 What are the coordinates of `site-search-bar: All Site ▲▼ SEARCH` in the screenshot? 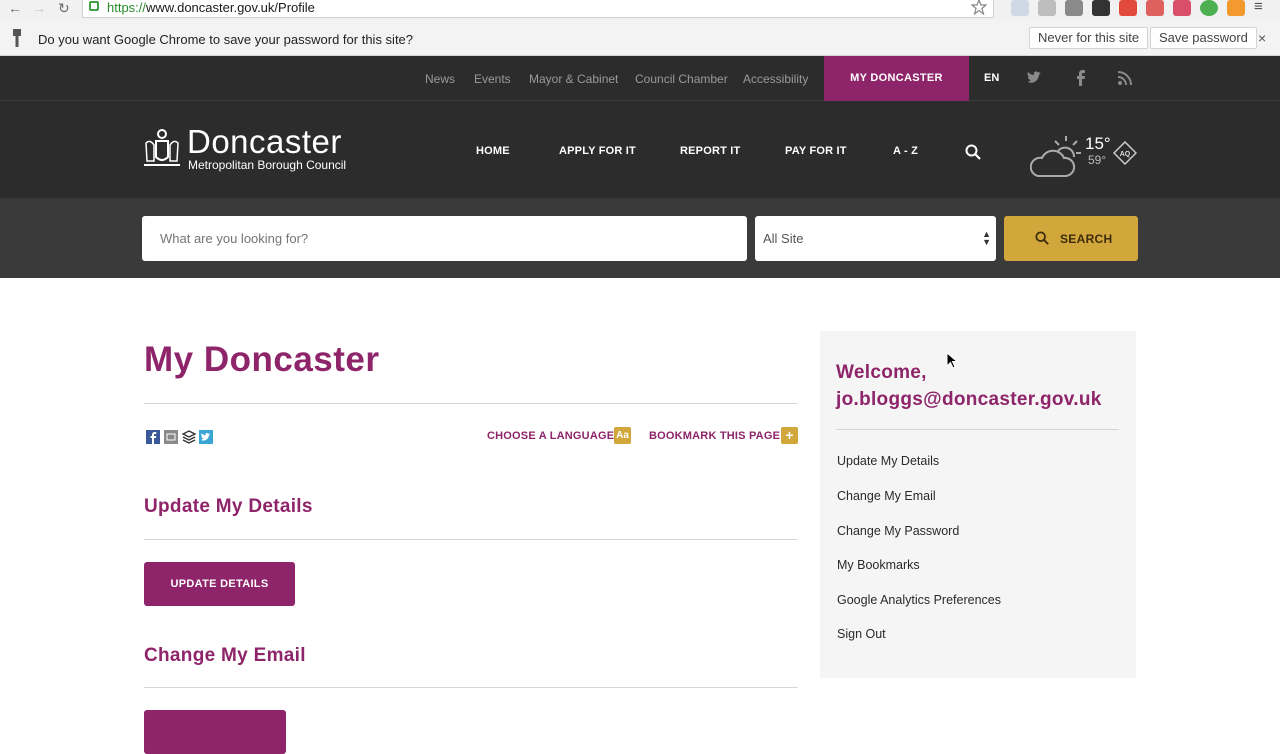 It's located at (640, 238).